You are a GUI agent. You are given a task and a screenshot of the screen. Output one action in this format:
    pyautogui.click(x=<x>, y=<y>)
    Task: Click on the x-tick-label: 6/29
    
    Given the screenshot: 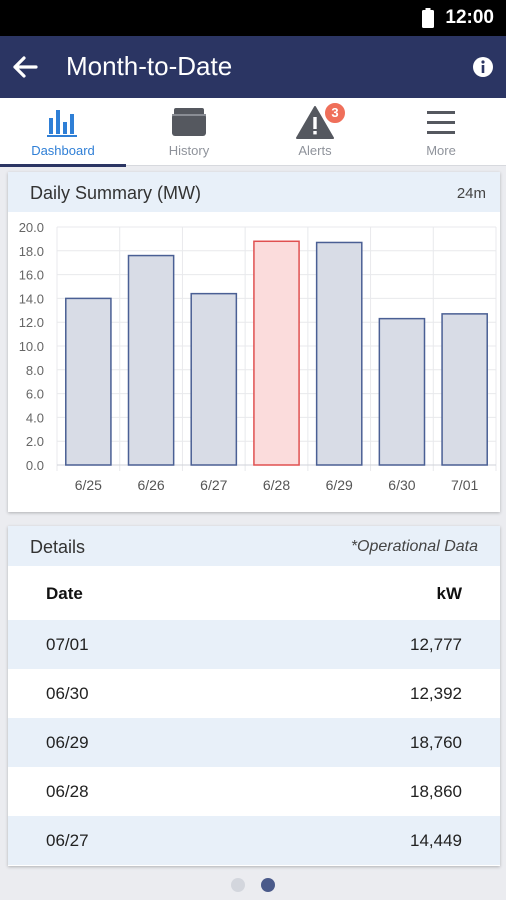 What is the action you would take?
    pyautogui.click(x=339, y=485)
    